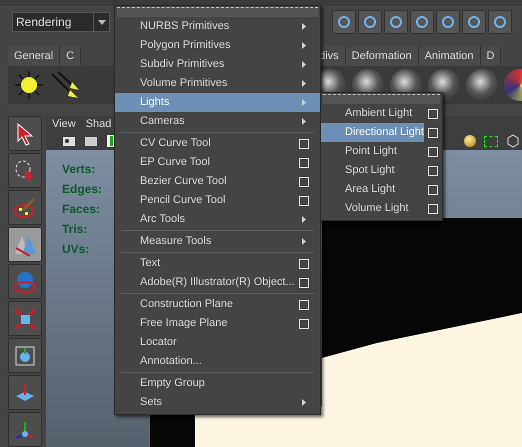 Image resolution: width=522 pixels, height=447 pixels. I want to click on paint-brush-icon, so click(25, 208).